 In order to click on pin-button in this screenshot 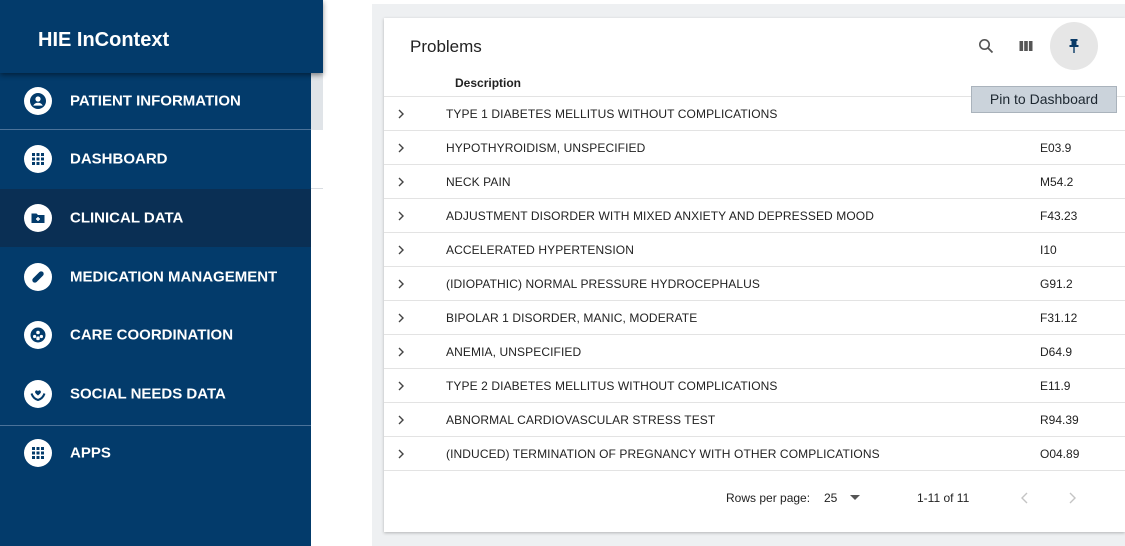, I will do `click(1074, 46)`.